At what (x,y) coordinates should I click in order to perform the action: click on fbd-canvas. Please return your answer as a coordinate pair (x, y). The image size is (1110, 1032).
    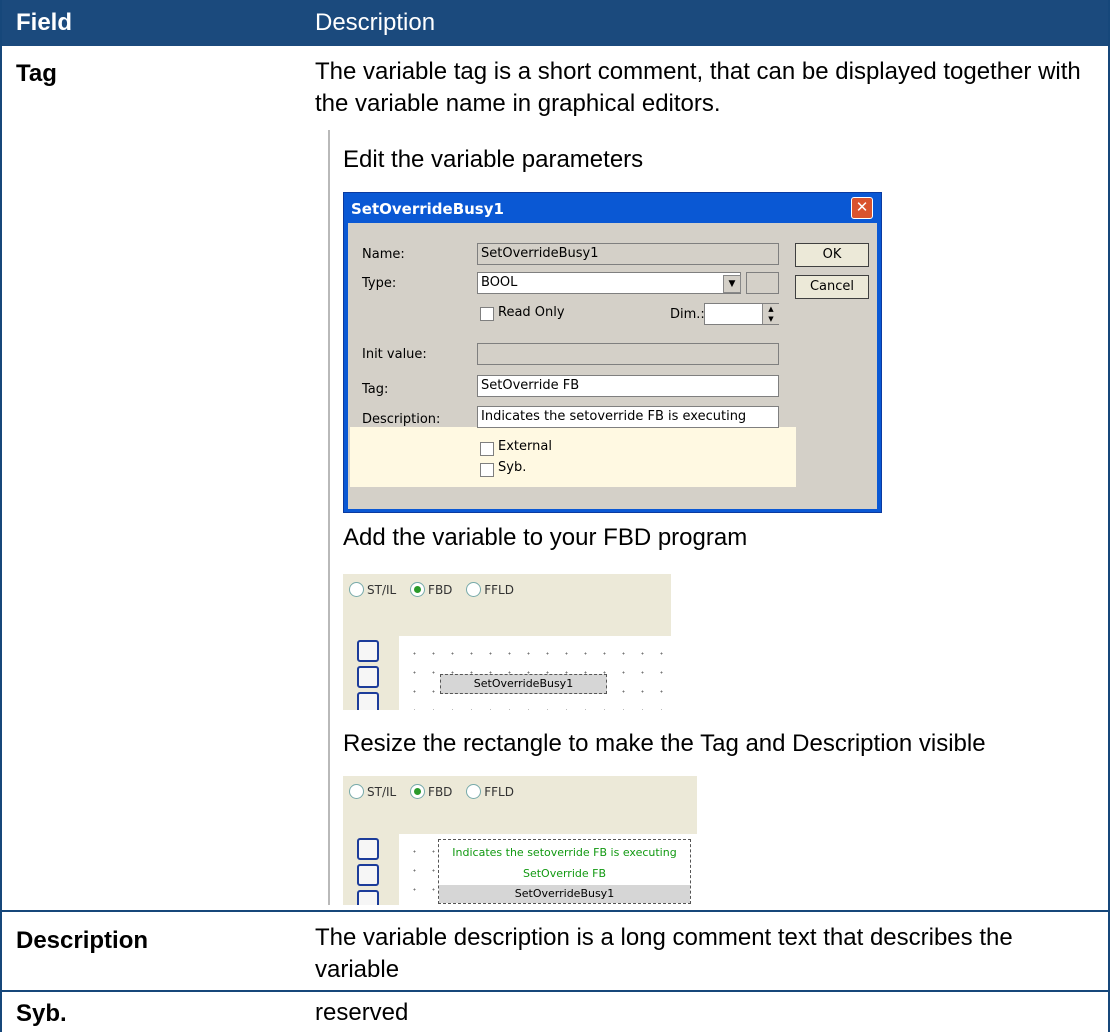
    Looking at the image, I should click on (535, 673).